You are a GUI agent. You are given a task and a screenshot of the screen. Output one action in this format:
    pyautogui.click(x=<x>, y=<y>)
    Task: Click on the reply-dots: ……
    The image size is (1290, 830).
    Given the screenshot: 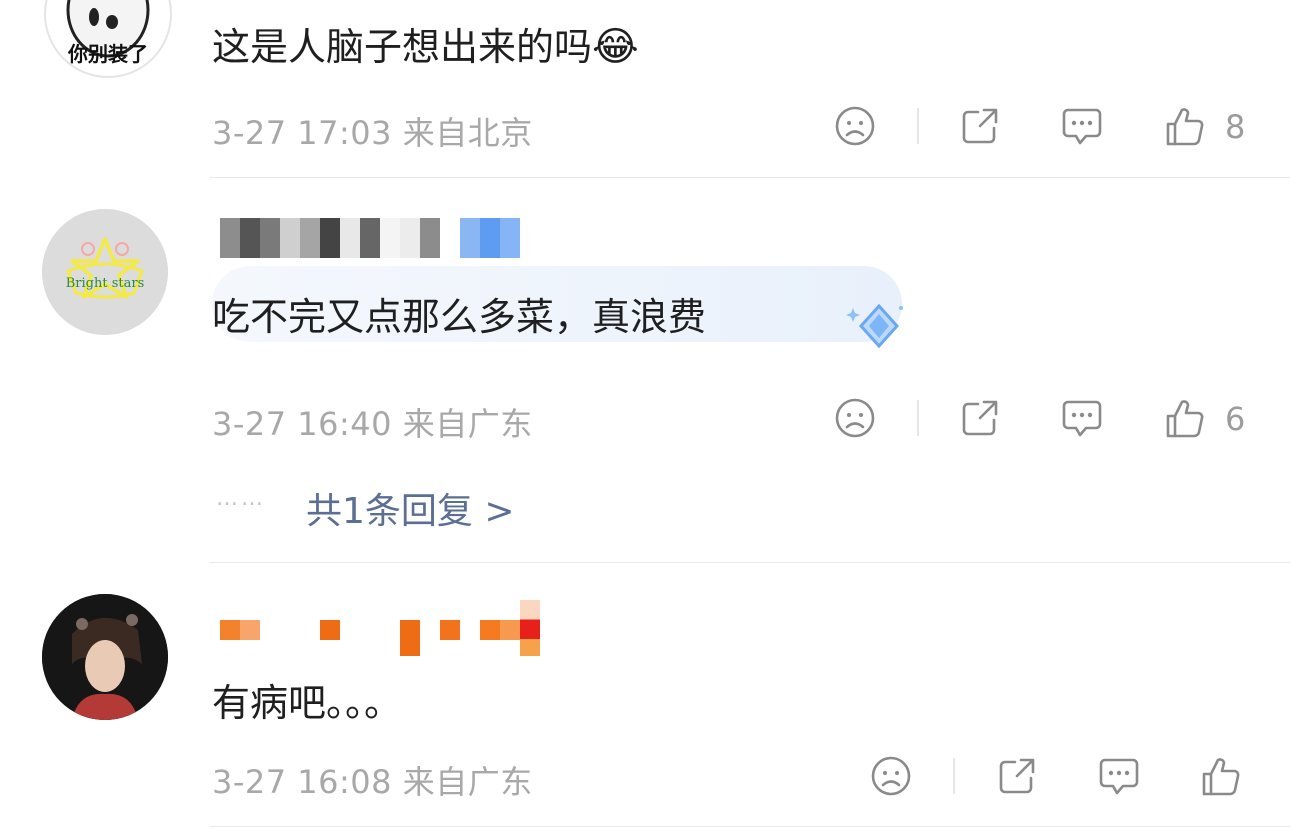 What is the action you would take?
    pyautogui.click(x=241, y=498)
    